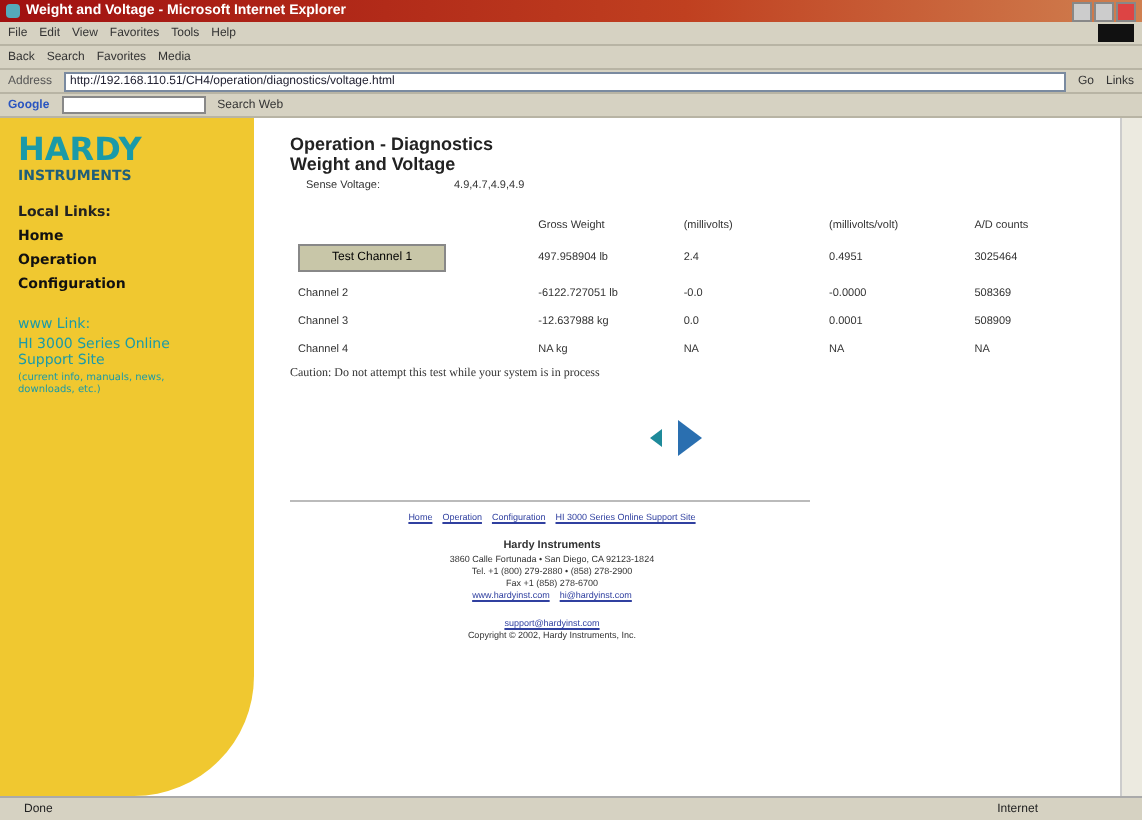 The height and width of the screenshot is (820, 1142). Describe the element at coordinates (1104, 11) in the screenshot. I see `maximize-button` at that location.